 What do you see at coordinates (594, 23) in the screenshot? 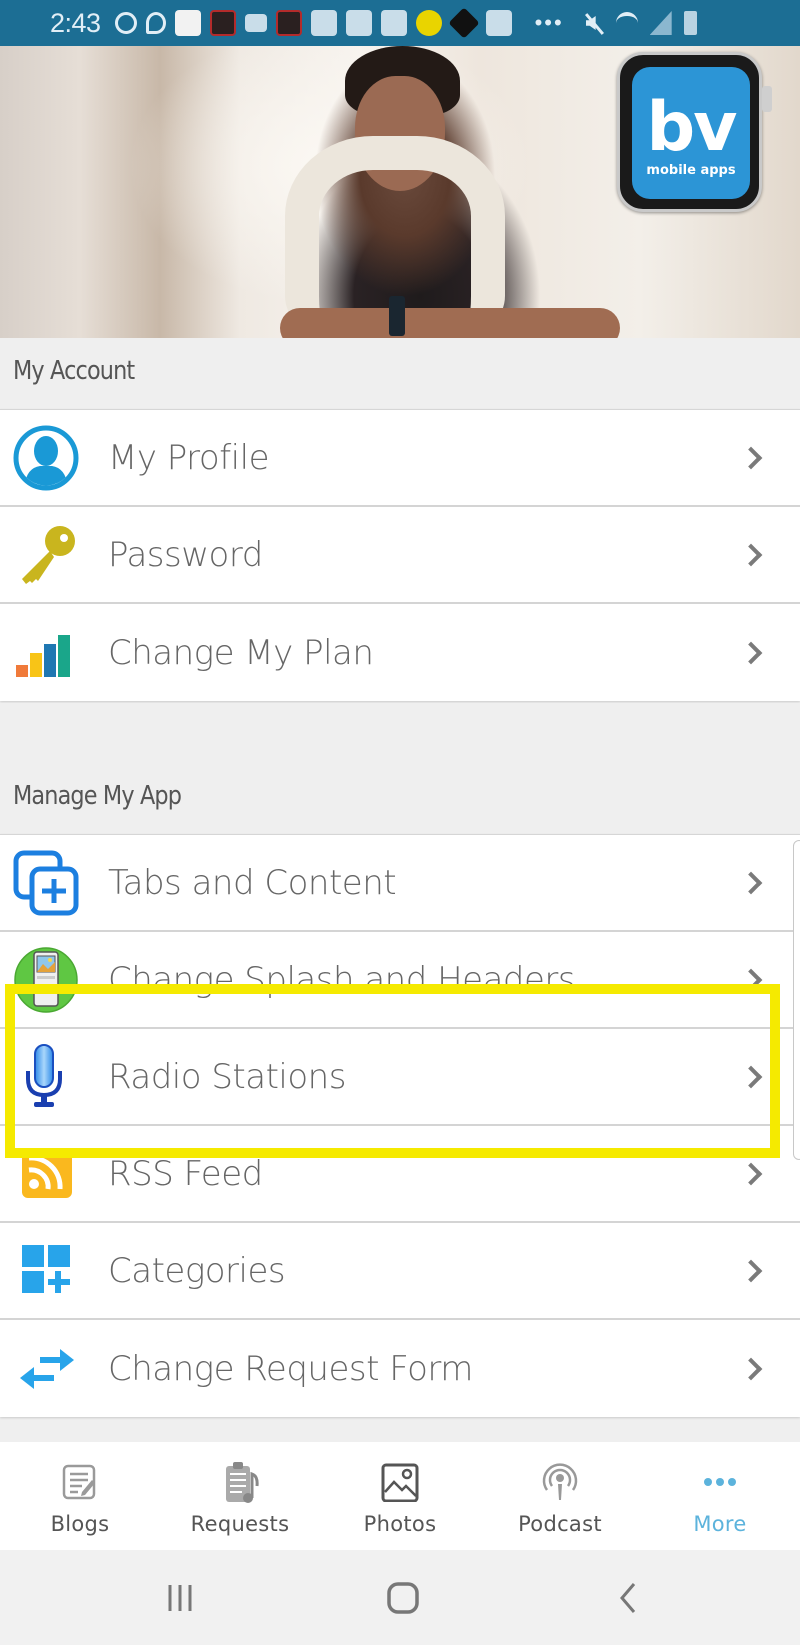
I see `mute-icon` at bounding box center [594, 23].